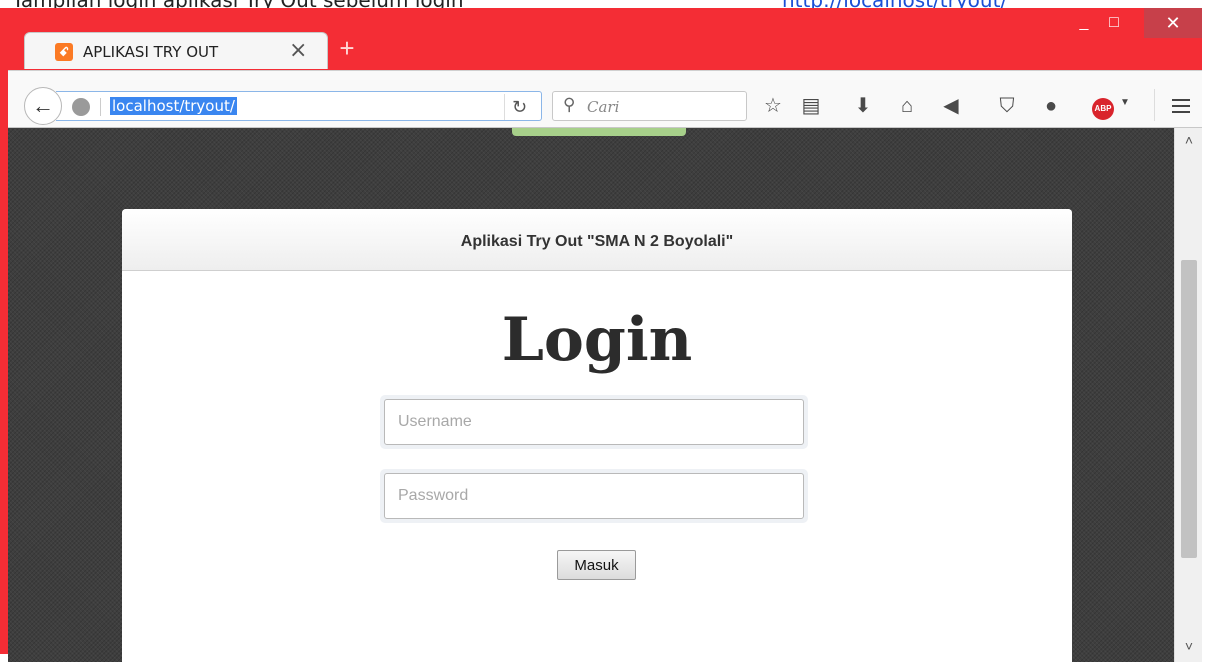 The height and width of the screenshot is (662, 1216). What do you see at coordinates (1173, 23) in the screenshot?
I see `close-window-button: ✕` at bounding box center [1173, 23].